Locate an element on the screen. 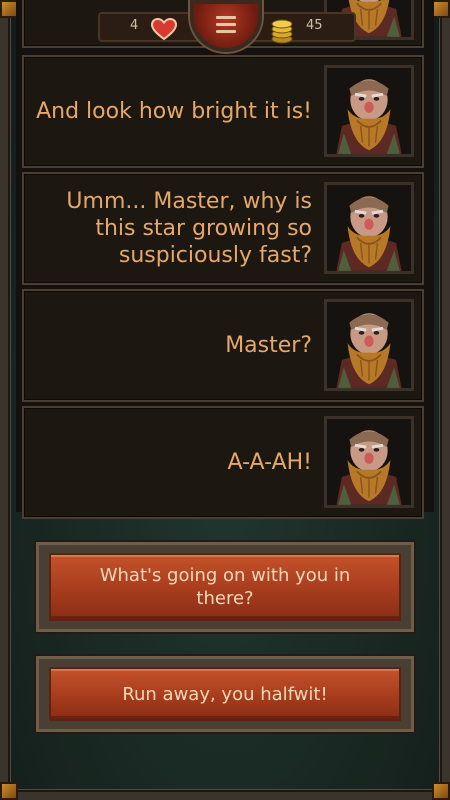  menu-button is located at coordinates (226, 26).